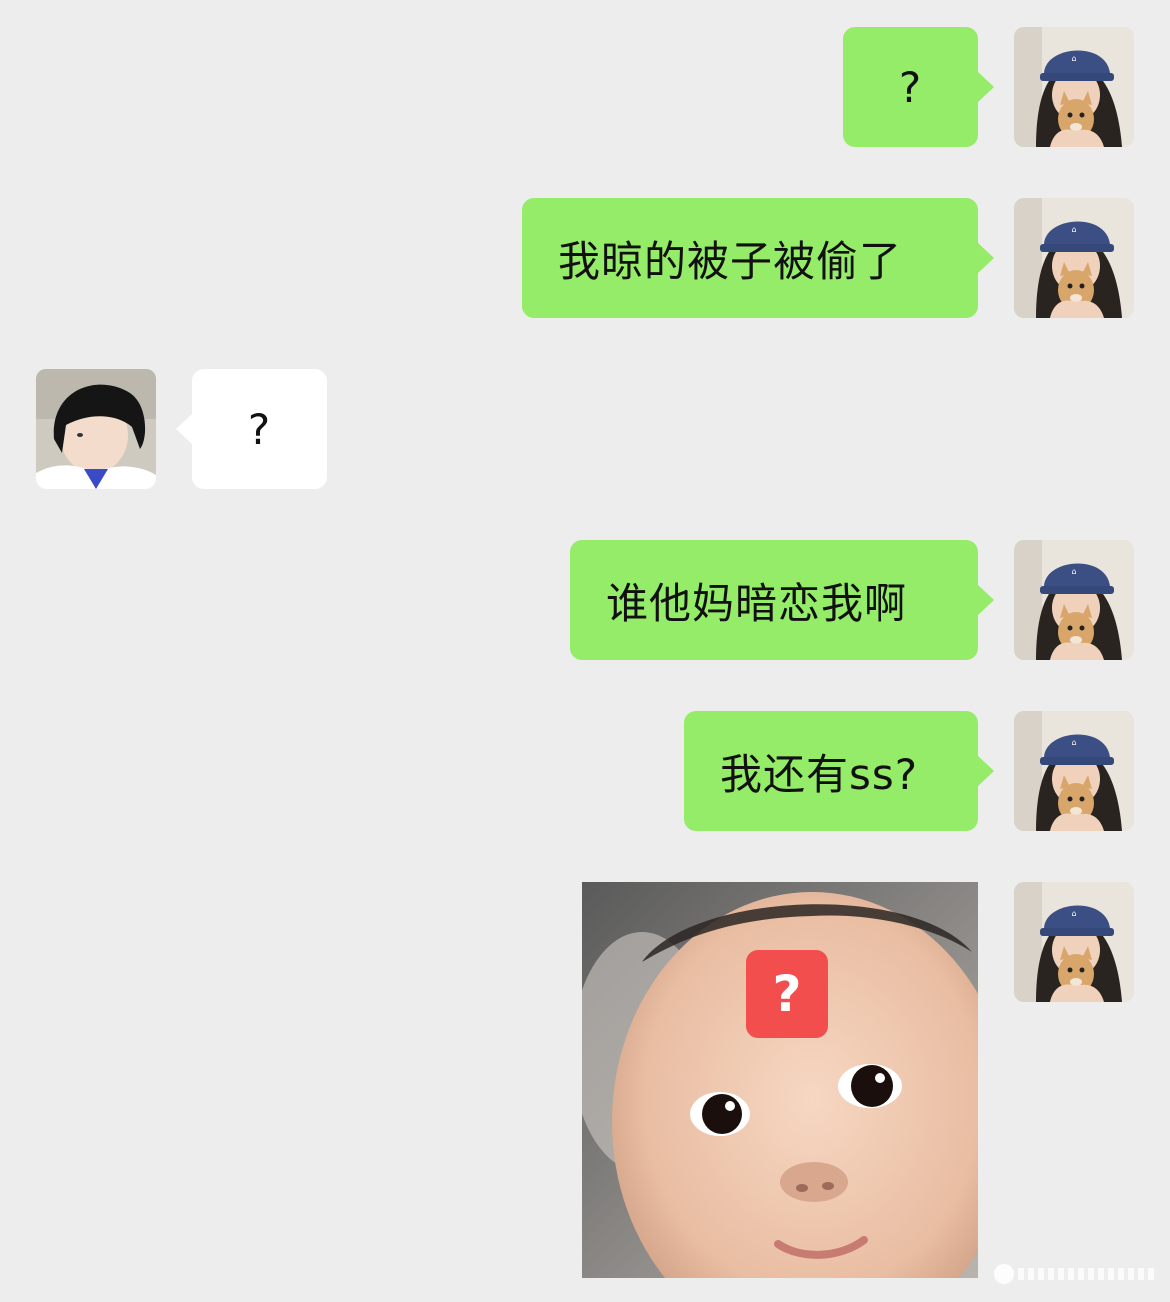  I want to click on contact-message-bubble: ?, so click(251, 429).